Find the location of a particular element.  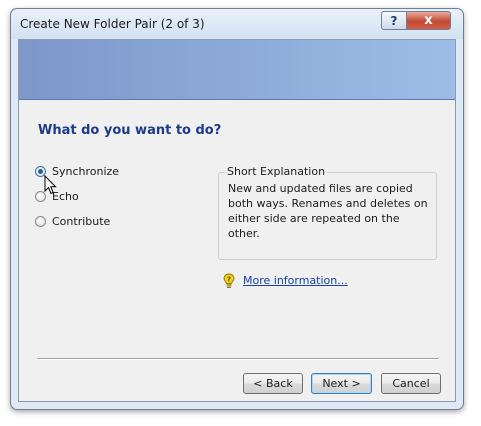

close-icon: x is located at coordinates (428, 20).